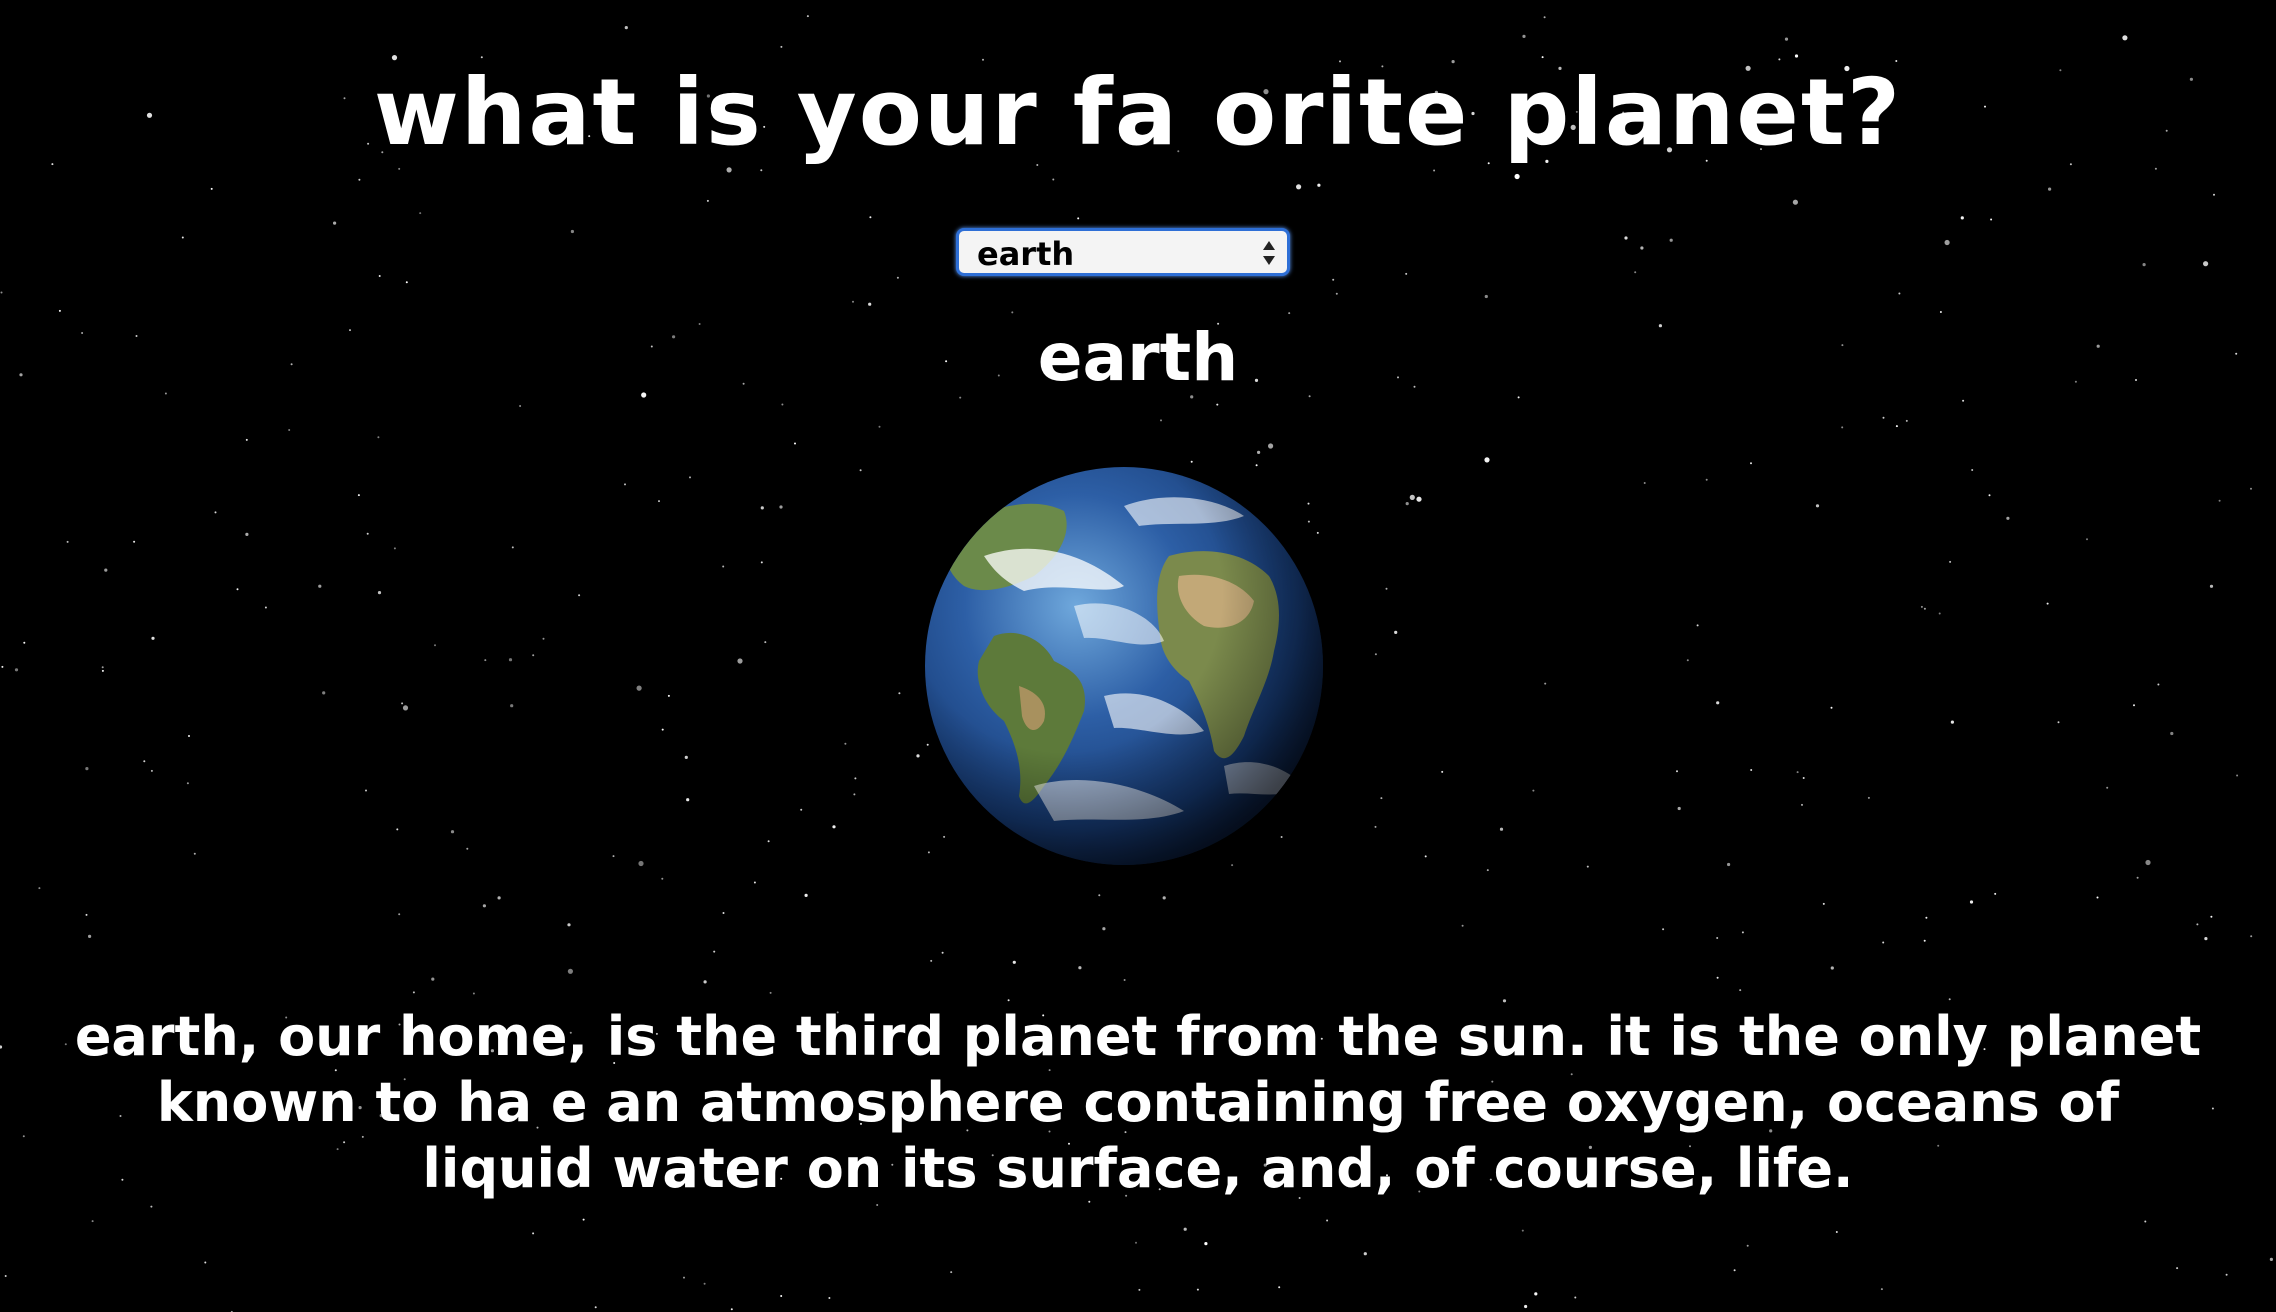 The height and width of the screenshot is (1312, 2276). I want to click on planet-name-heading: earth, so click(1138, 357).